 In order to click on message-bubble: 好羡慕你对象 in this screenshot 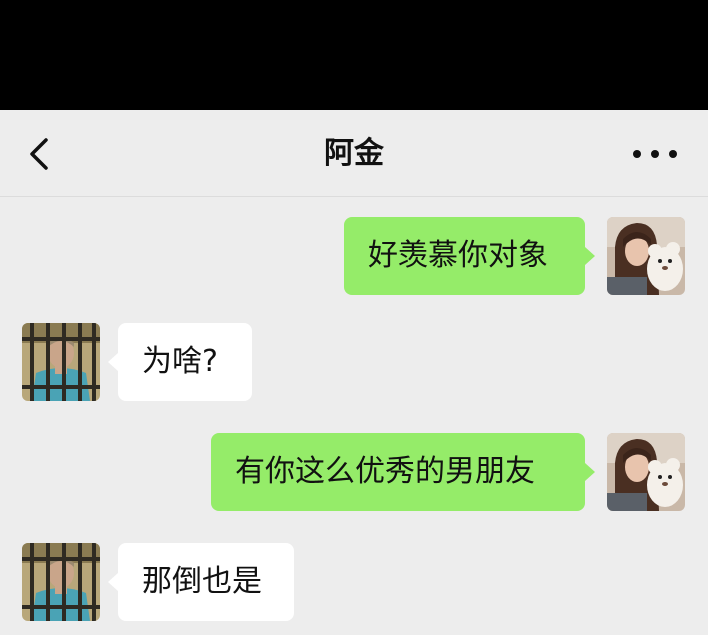, I will do `click(464, 256)`.